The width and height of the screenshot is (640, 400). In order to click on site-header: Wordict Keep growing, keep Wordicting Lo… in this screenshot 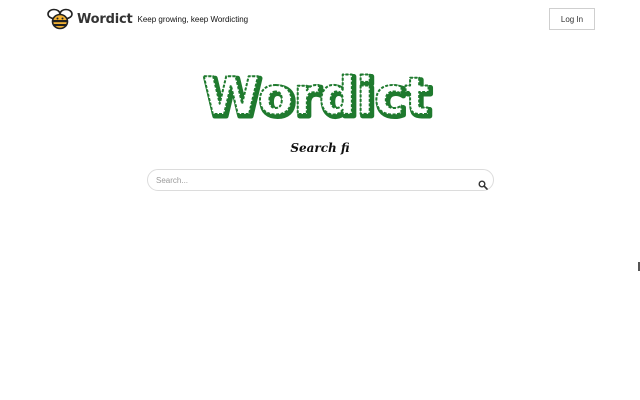, I will do `click(320, 20)`.